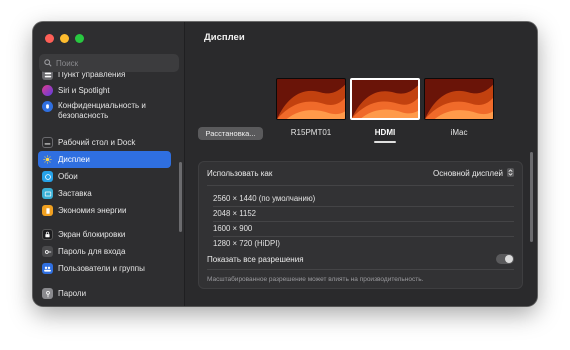 Image resolution: width=570 pixels, height=350 pixels. Describe the element at coordinates (246, 243) in the screenshot. I see `resolution-option: 1280 × 720 (HiDPI)` at that location.